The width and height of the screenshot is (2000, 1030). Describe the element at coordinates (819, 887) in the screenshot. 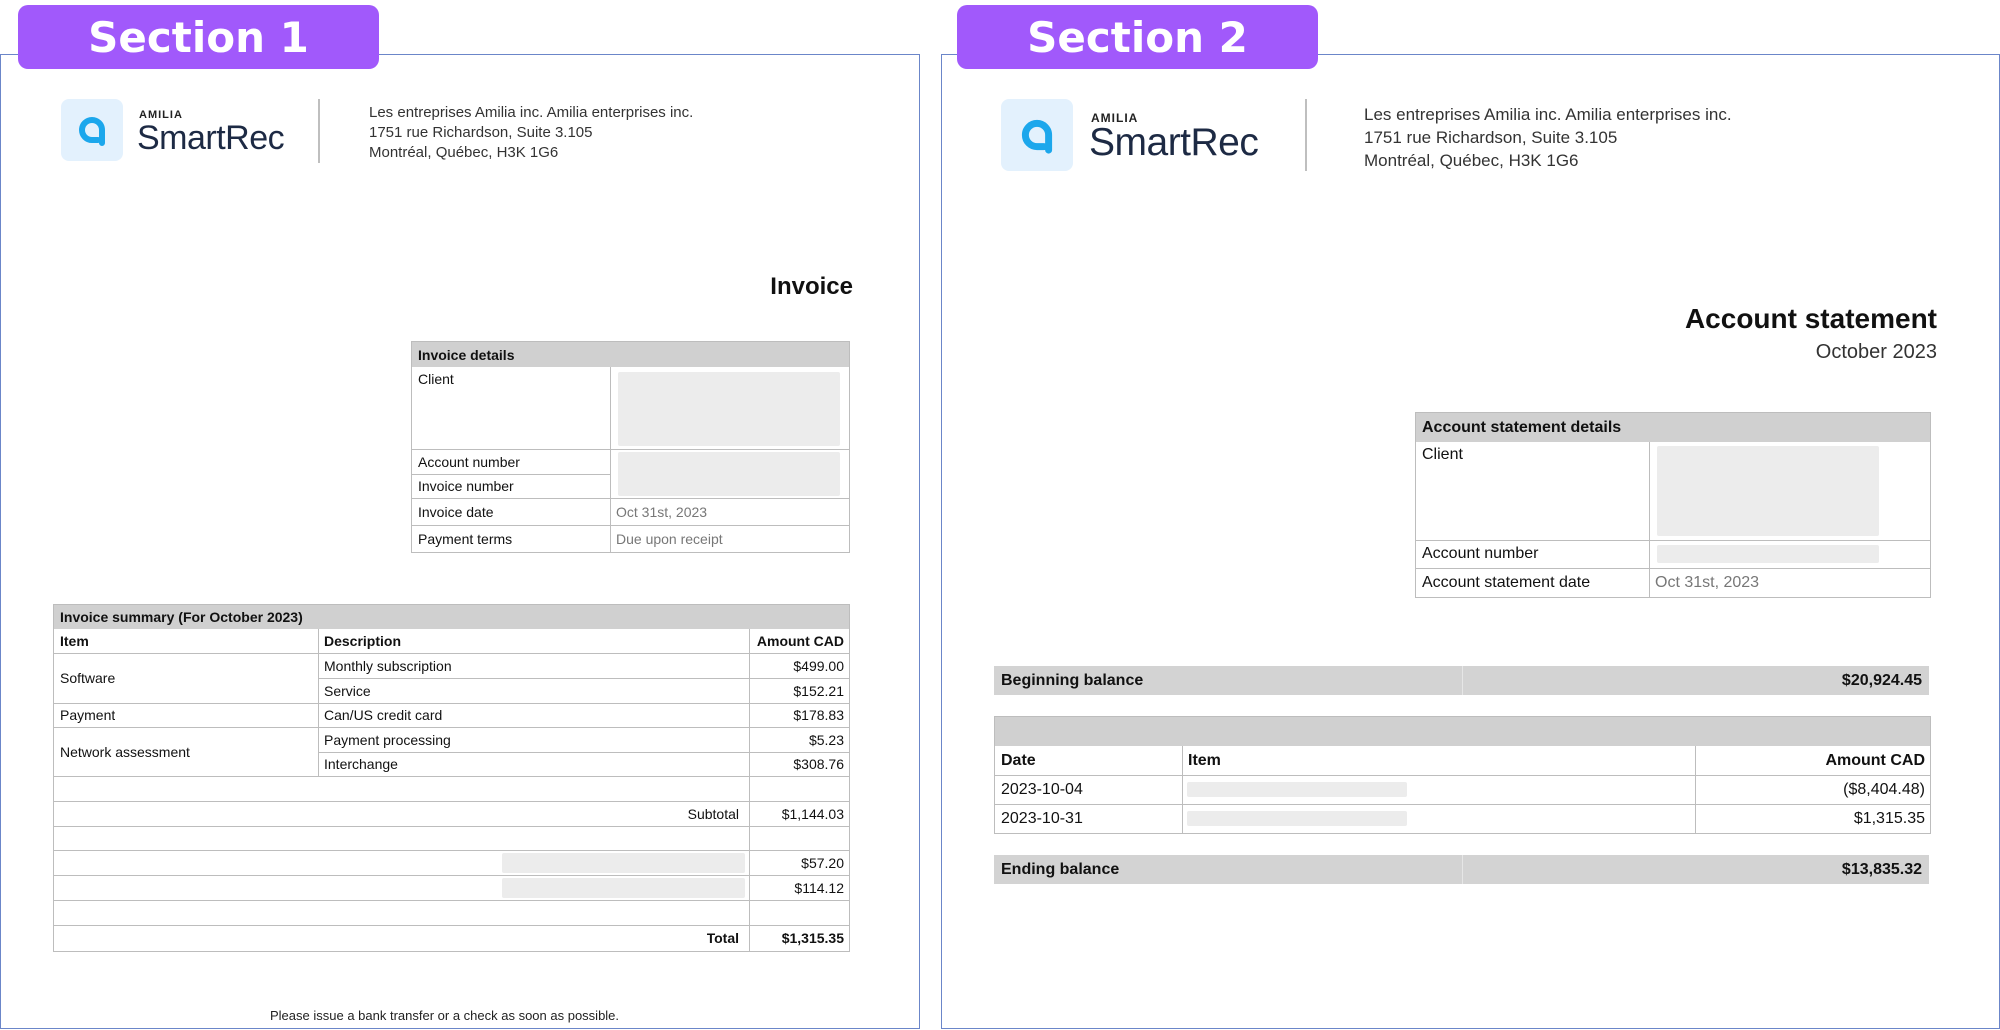

I see `tax-2-value: $114.12` at that location.